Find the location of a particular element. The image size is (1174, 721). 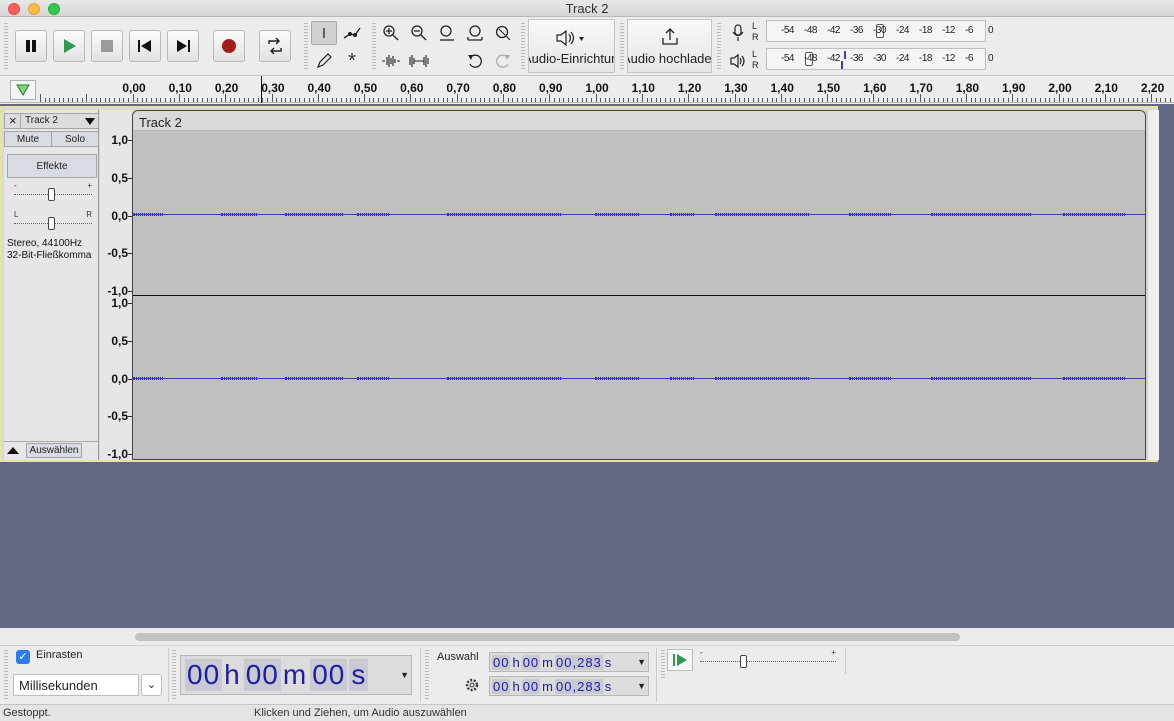

ruler-label: 1,80 is located at coordinates (967, 88).